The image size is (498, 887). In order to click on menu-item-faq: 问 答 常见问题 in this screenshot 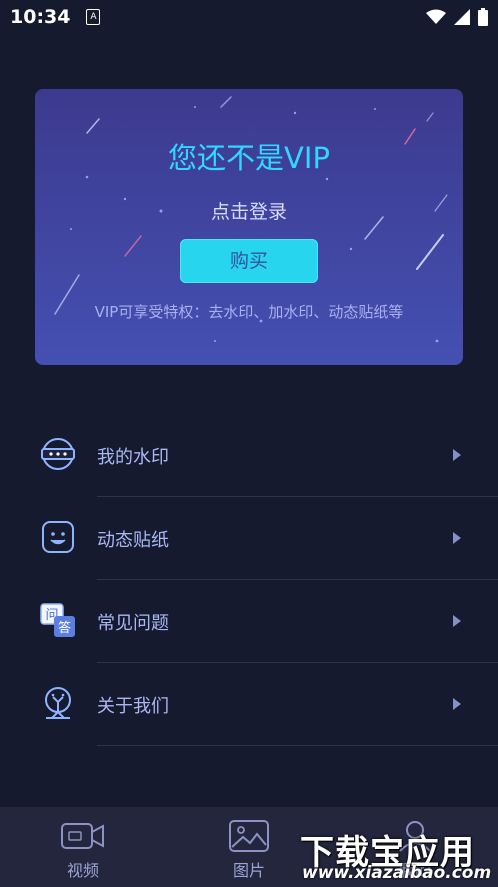, I will do `click(249, 621)`.